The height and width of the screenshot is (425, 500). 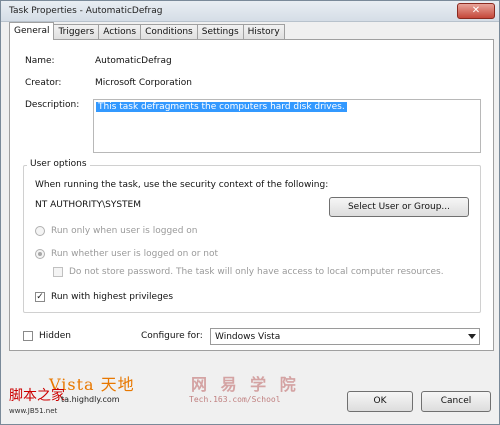 I want to click on check-mark-icon: ✓, so click(x=40, y=297).